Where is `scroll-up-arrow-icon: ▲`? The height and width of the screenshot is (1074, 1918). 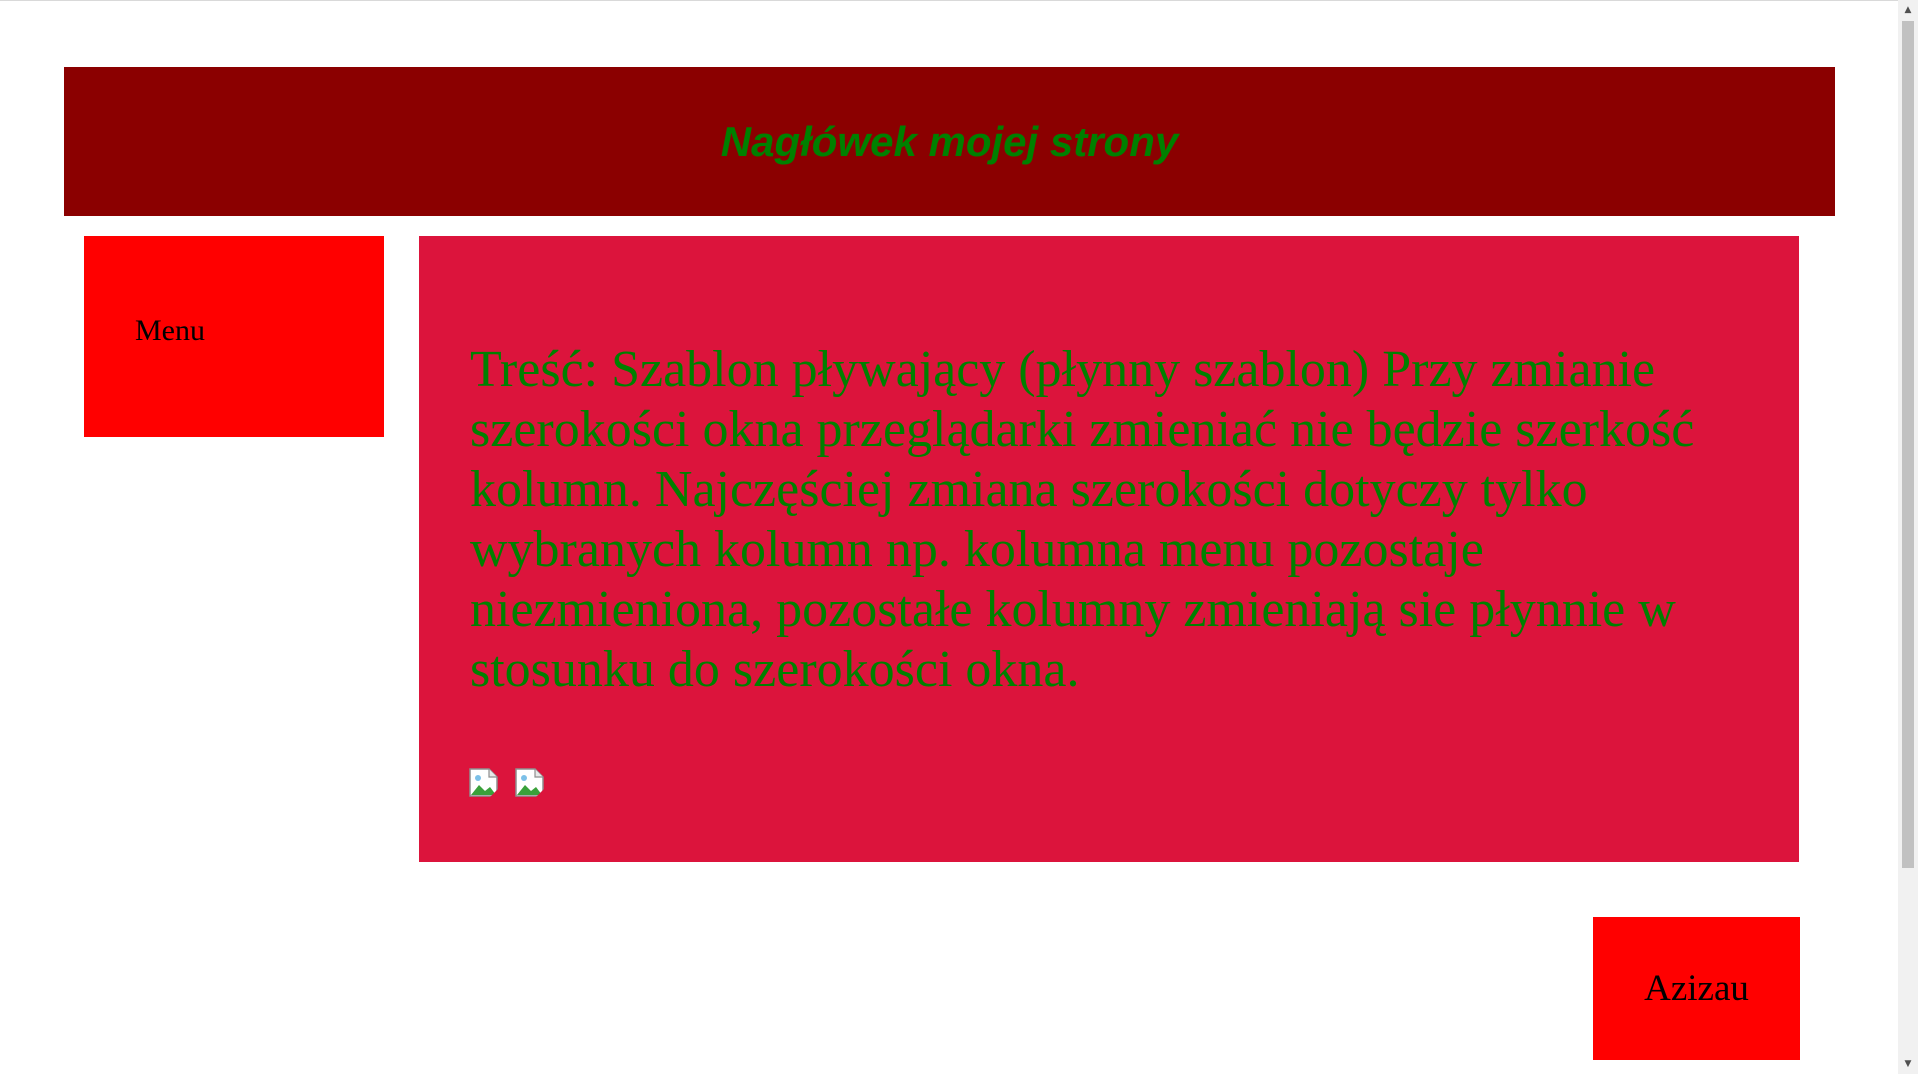 scroll-up-arrow-icon: ▲ is located at coordinates (1908, 10).